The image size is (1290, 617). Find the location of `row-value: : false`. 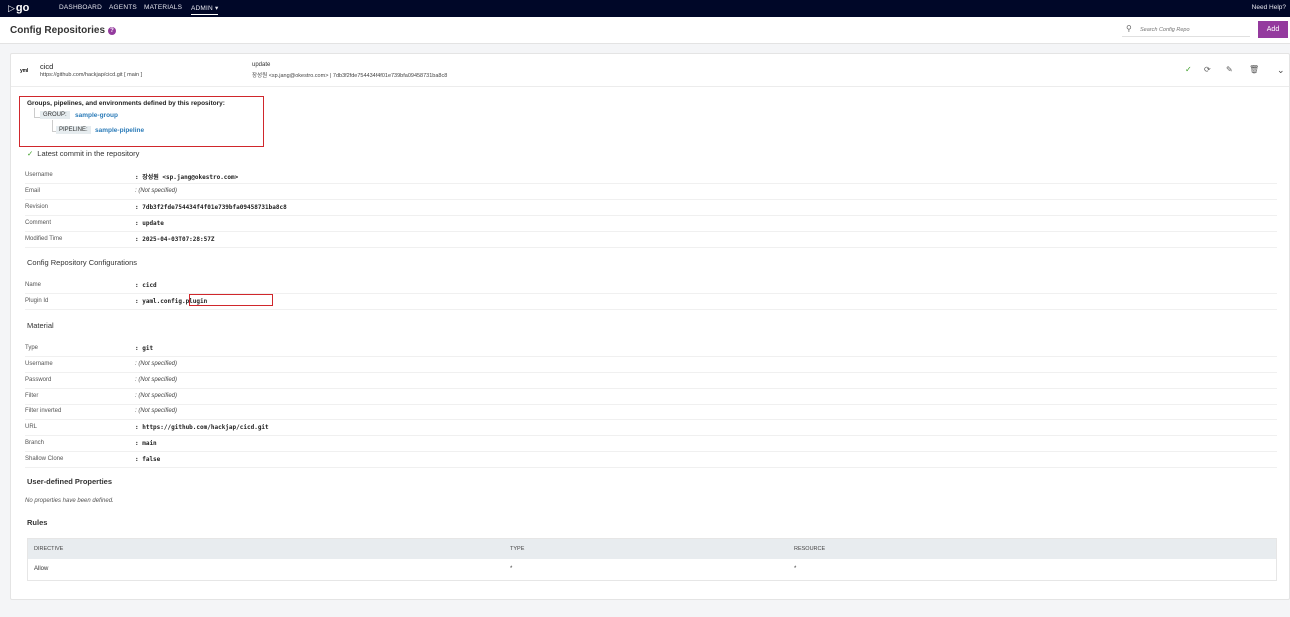

row-value: : false is located at coordinates (148, 459).